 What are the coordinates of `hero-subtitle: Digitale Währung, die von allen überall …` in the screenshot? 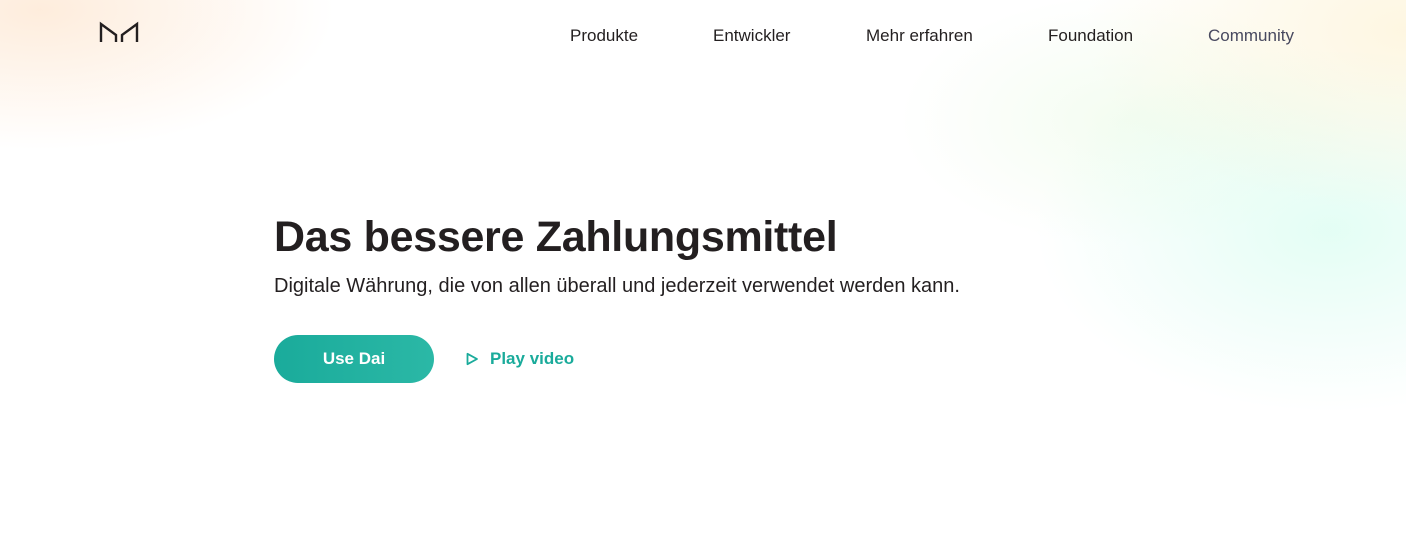 It's located at (617, 286).